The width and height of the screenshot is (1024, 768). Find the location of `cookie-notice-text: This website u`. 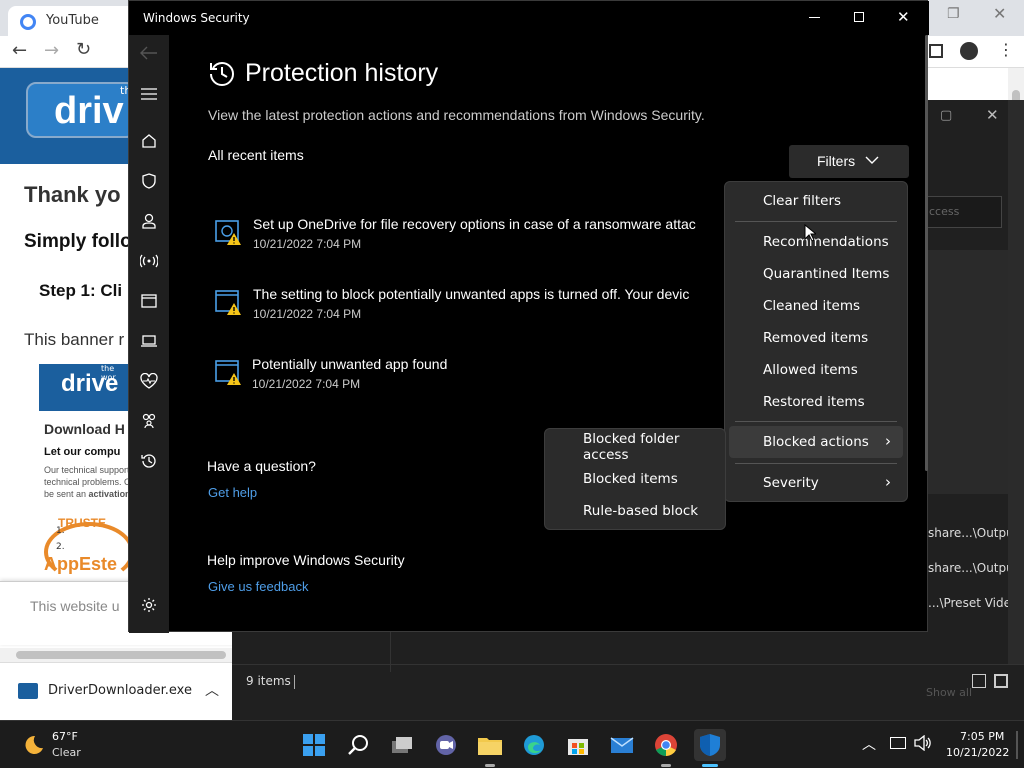

cookie-notice-text: This website u is located at coordinates (75, 606).